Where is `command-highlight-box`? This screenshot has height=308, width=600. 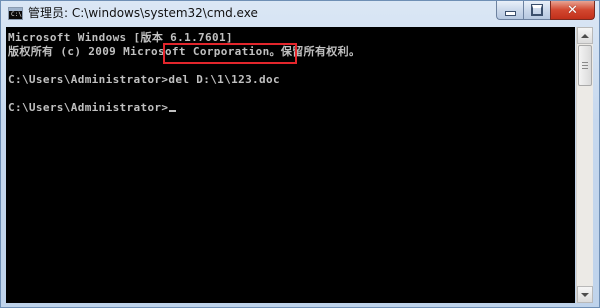
command-highlight-box is located at coordinates (230, 53).